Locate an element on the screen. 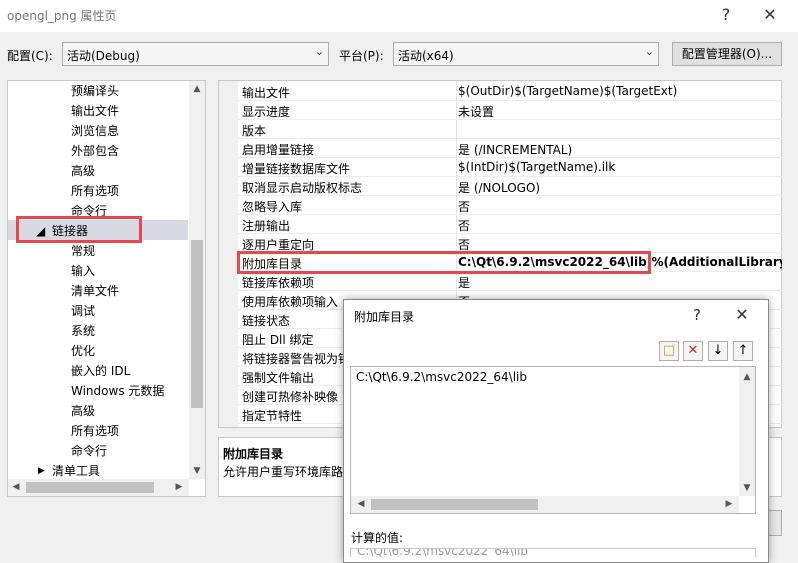  move-up-icon: ↑ is located at coordinates (743, 351).